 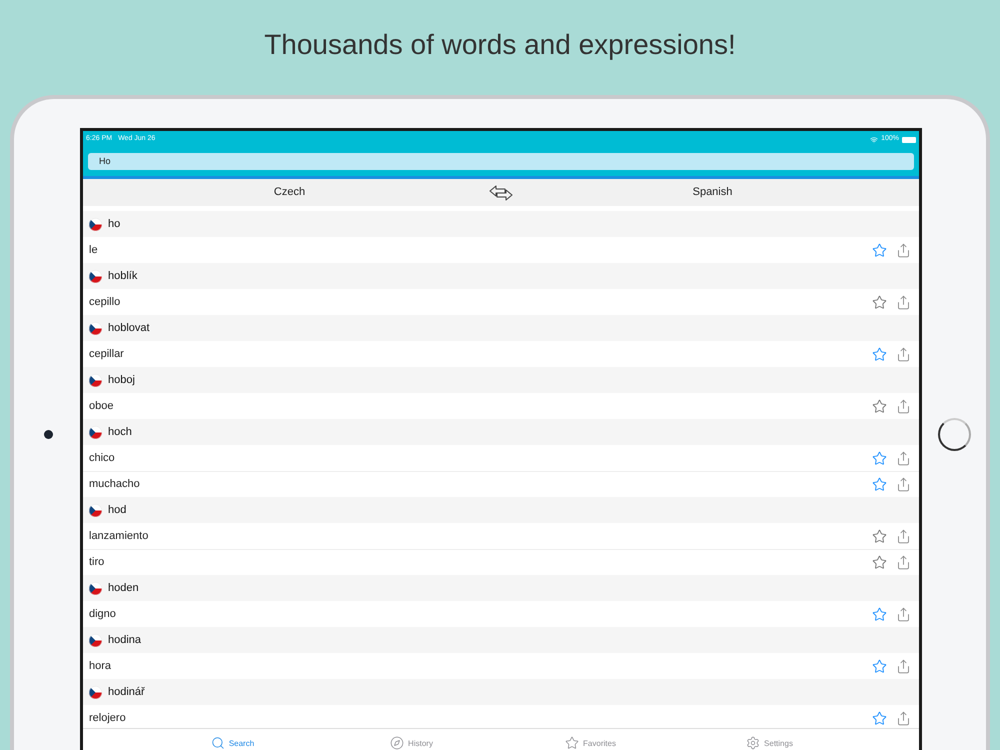 What do you see at coordinates (480, 614) in the screenshot?
I see `translation: digno` at bounding box center [480, 614].